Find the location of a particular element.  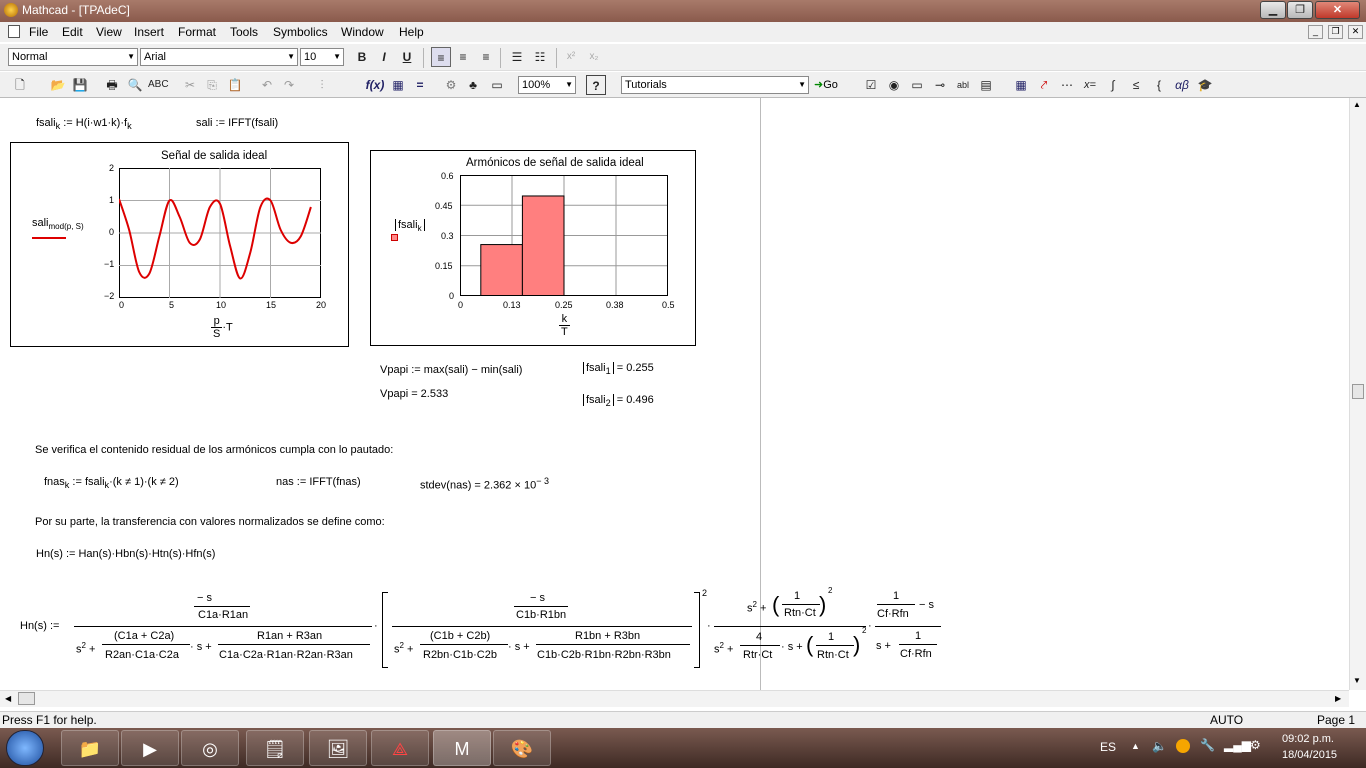

menu-file: File is located at coordinates (38, 32).